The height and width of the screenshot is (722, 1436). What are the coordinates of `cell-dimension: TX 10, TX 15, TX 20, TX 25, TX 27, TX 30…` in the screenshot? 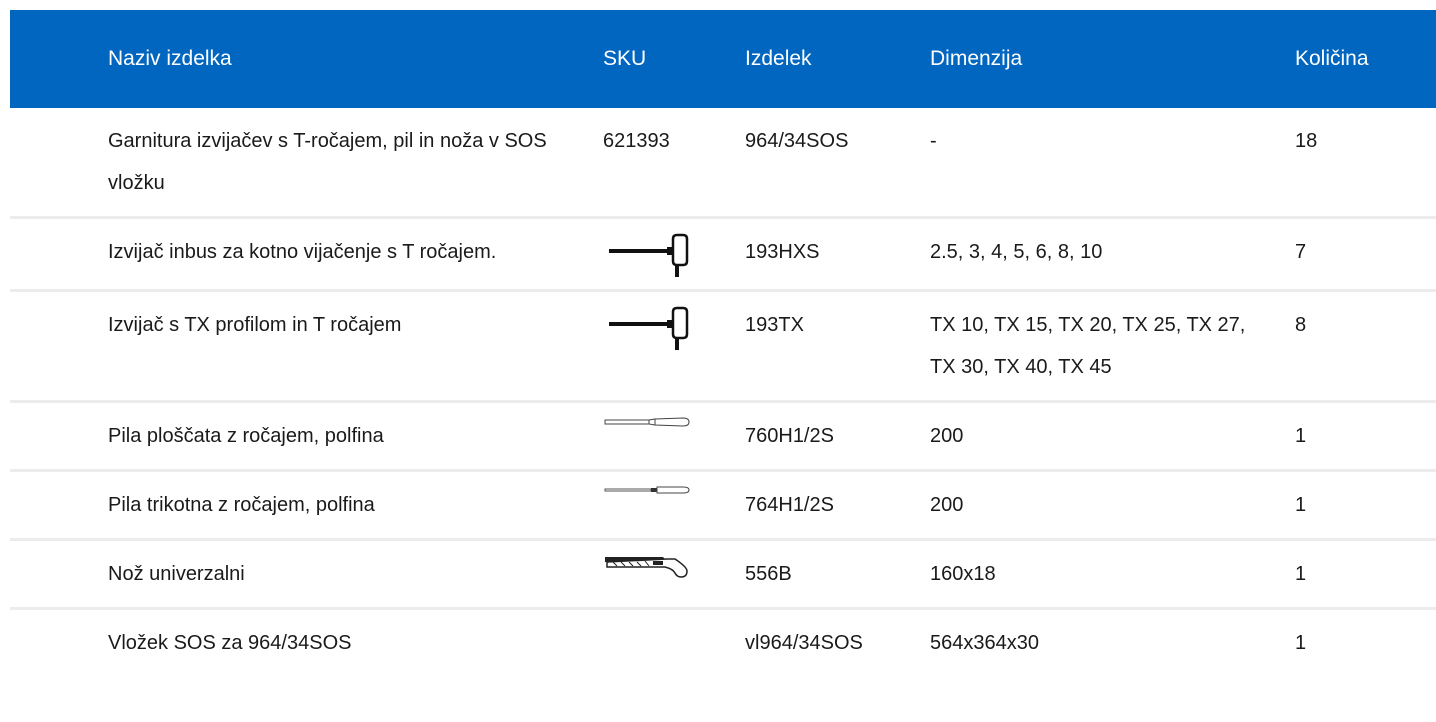 It's located at (1112, 346).